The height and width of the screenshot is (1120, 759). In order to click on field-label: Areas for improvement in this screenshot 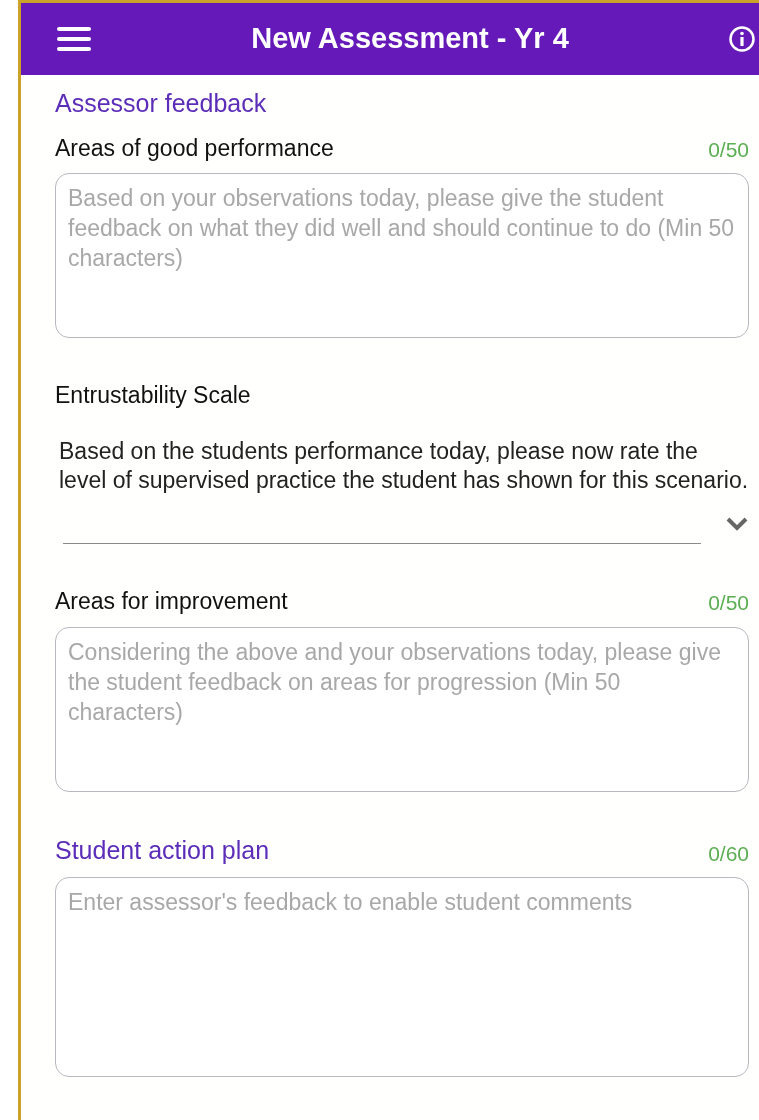, I will do `click(171, 602)`.